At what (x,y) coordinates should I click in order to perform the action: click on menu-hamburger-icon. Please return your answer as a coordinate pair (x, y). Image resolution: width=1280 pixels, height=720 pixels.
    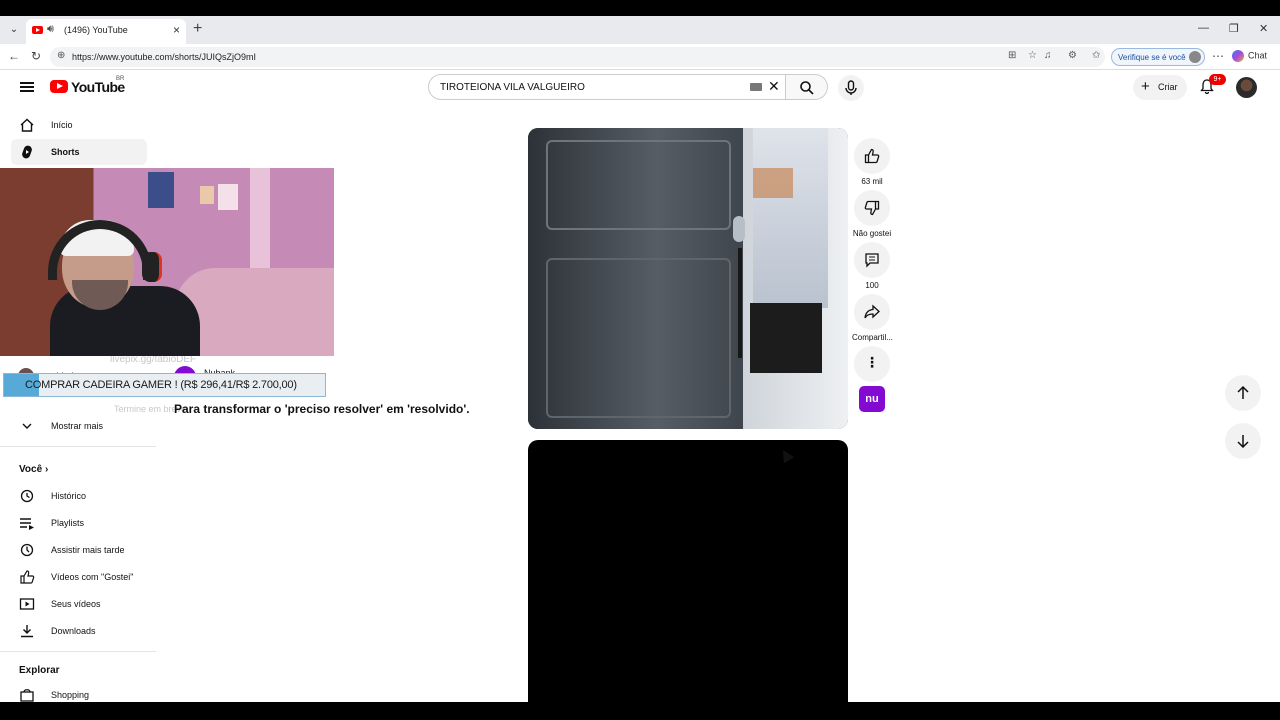
    Looking at the image, I should click on (27, 87).